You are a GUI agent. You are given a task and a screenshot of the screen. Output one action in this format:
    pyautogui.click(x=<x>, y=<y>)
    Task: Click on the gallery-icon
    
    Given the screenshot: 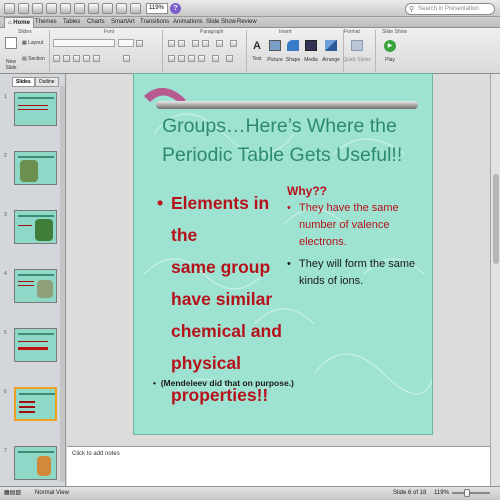 What is the action you would take?
    pyautogui.click(x=9, y=8)
    